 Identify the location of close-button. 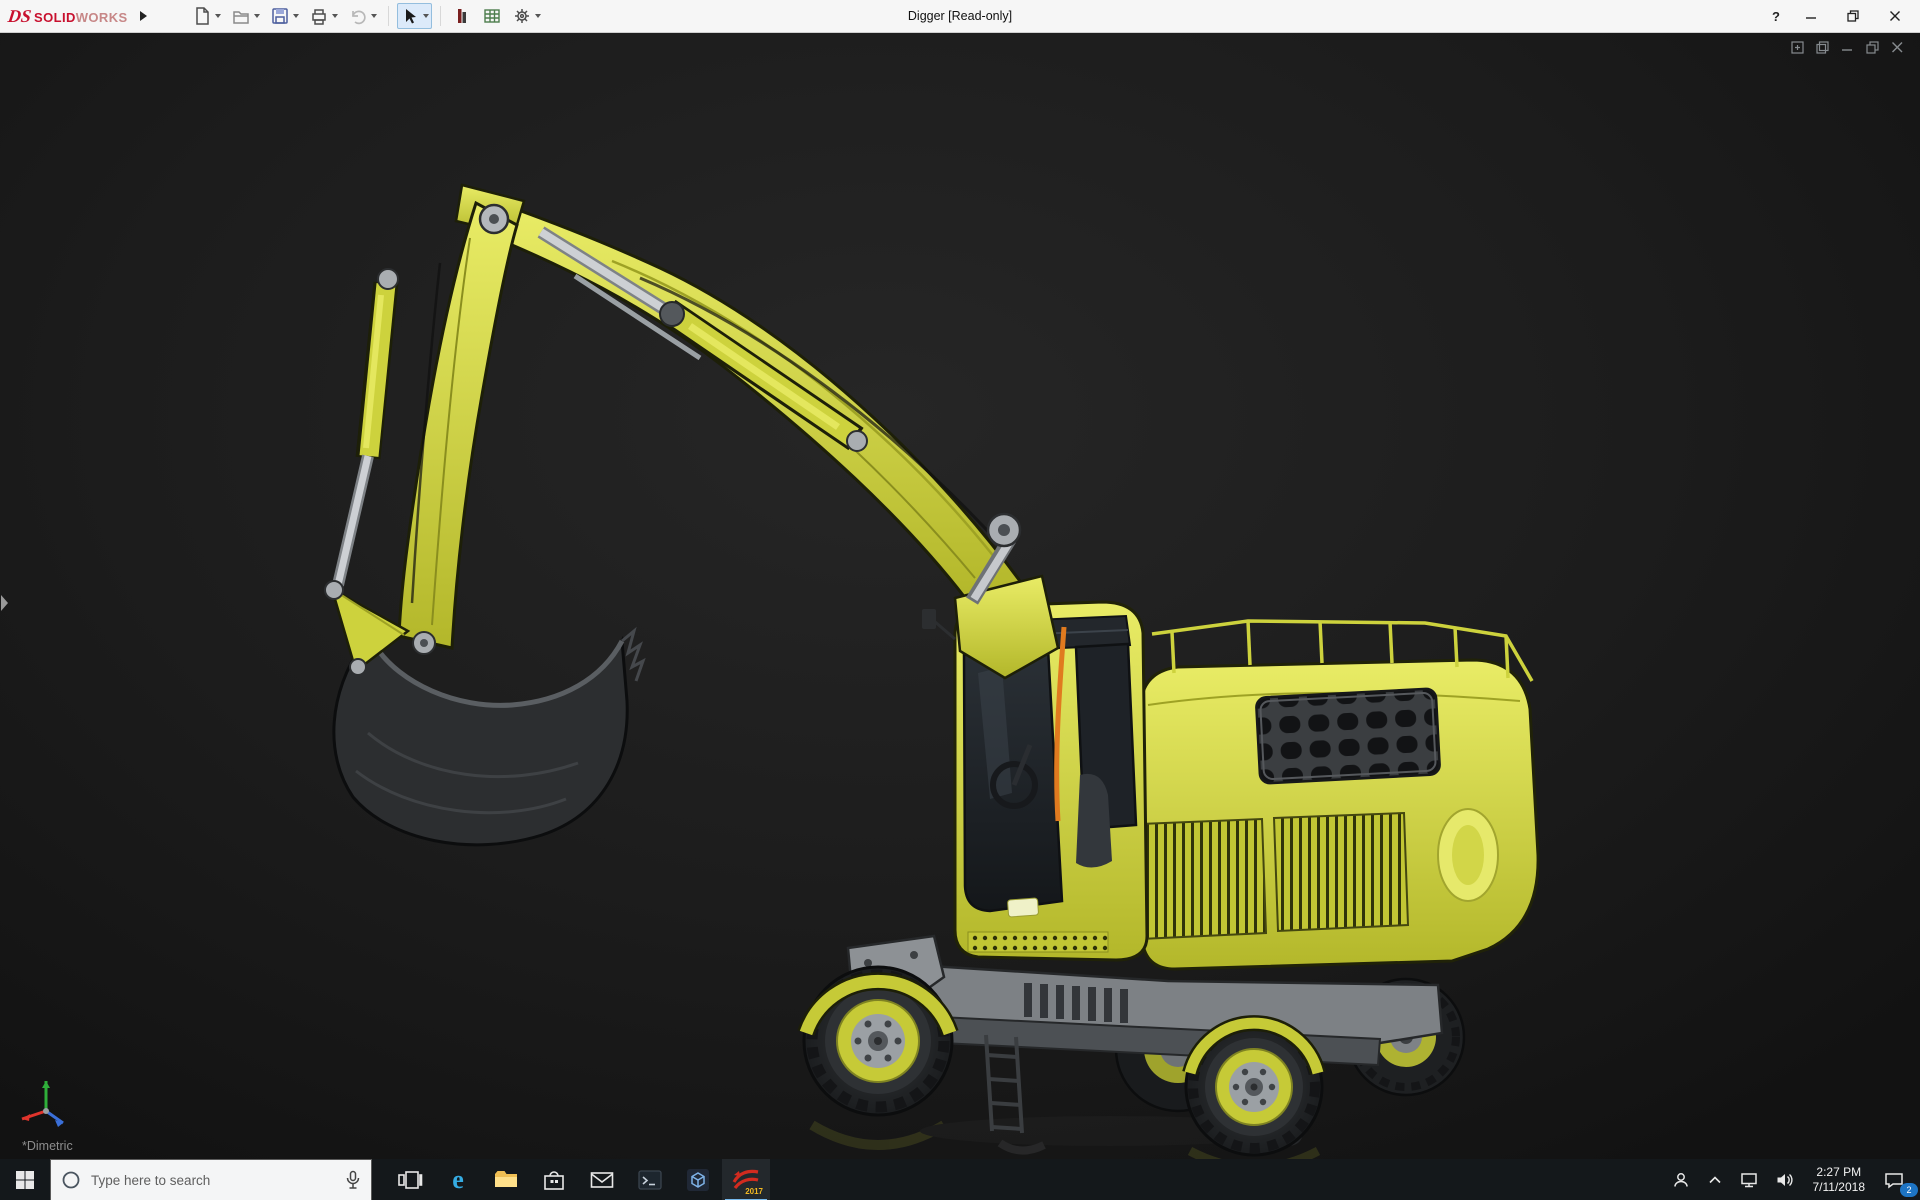
(1895, 16).